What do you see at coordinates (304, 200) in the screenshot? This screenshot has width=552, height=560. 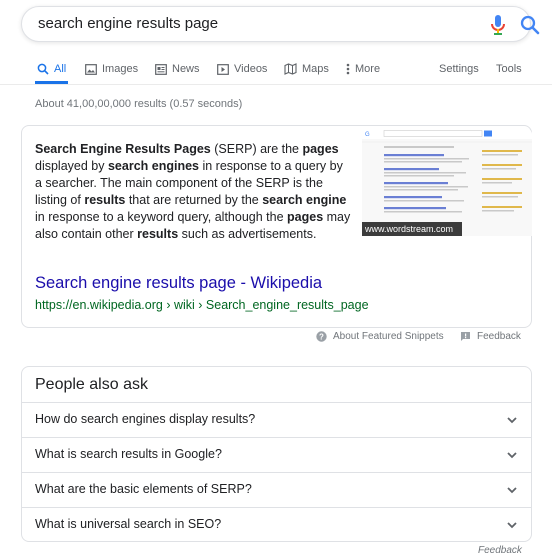 I see `snippet-bold-term: search engine` at bounding box center [304, 200].